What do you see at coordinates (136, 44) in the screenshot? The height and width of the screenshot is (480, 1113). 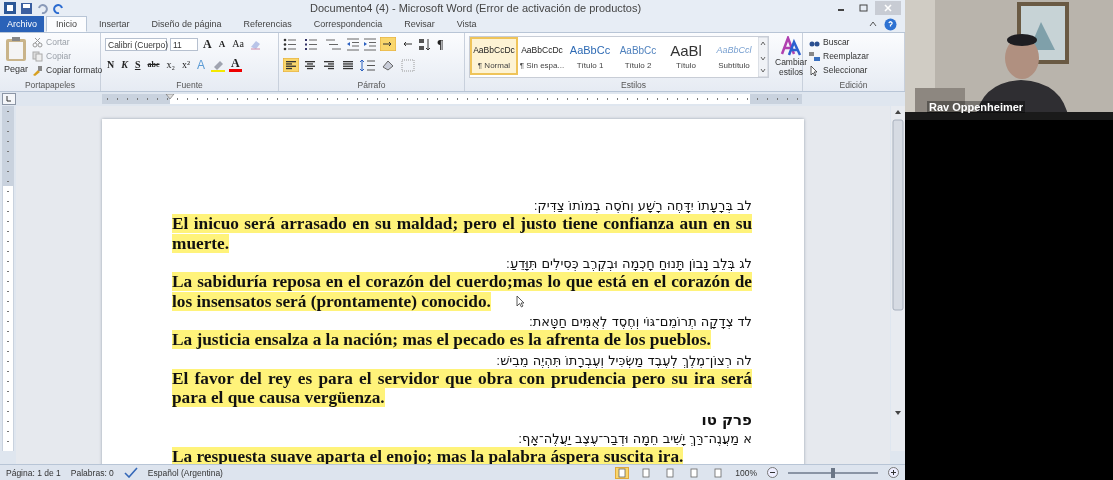 I see `font-name-field: Calibri (Cuerpo)` at bounding box center [136, 44].